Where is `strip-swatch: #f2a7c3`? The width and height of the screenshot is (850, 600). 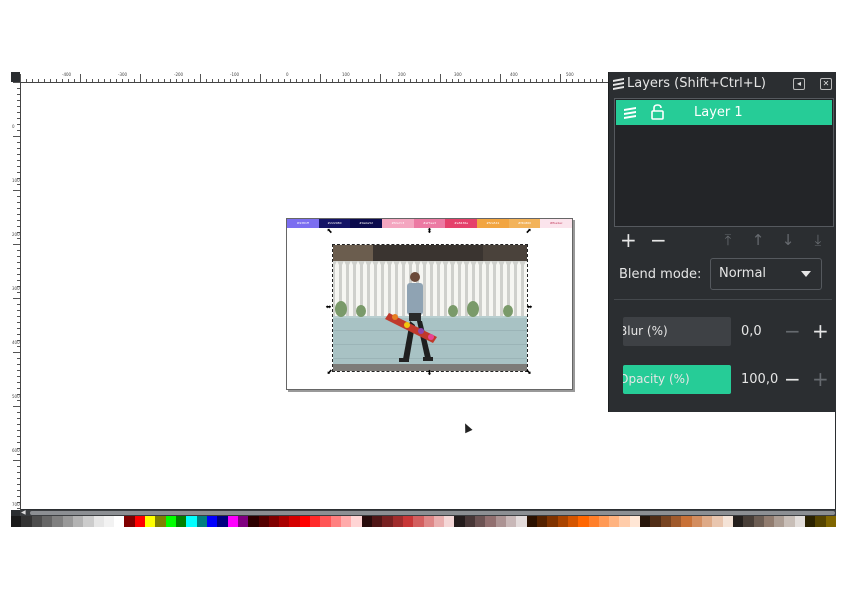
strip-swatch: #f2a7c3 is located at coordinates (398, 223).